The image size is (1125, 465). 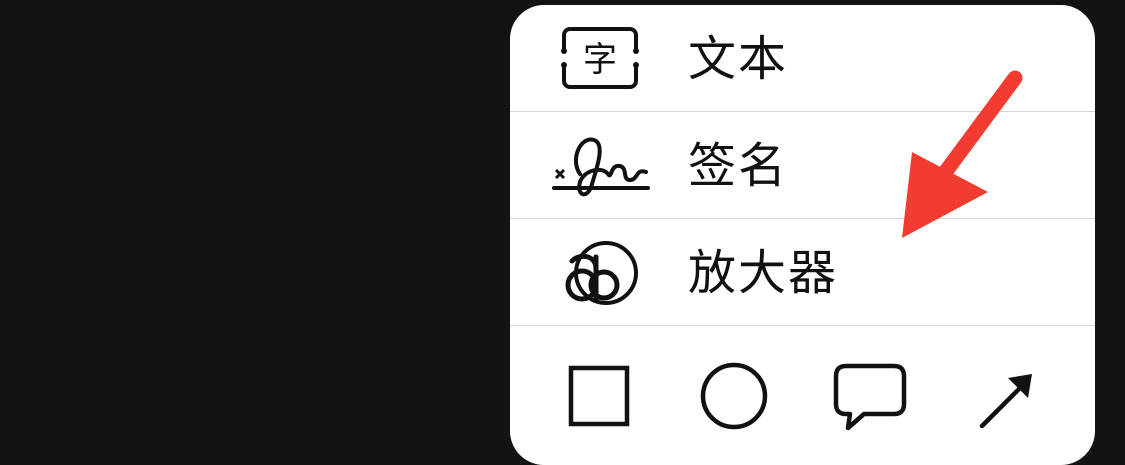 I want to click on circle-icon, so click(x=734, y=396).